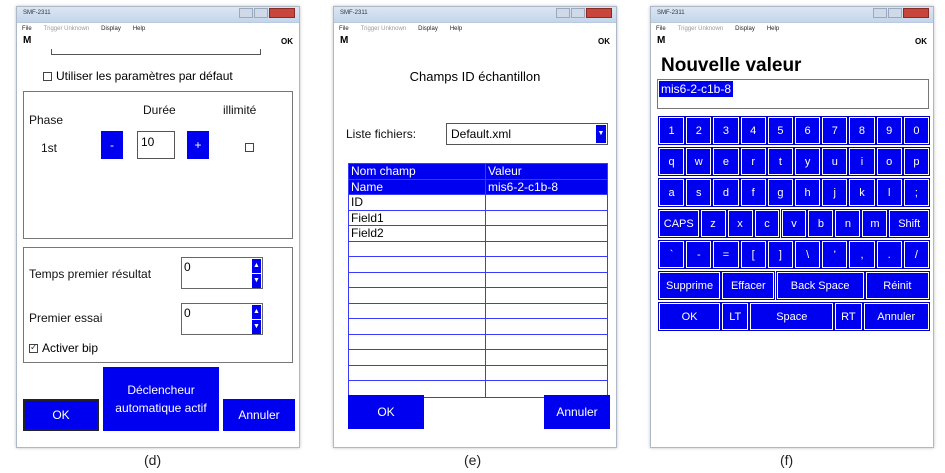  Describe the element at coordinates (835, 161) in the screenshot. I see `key-1-6: u` at that location.